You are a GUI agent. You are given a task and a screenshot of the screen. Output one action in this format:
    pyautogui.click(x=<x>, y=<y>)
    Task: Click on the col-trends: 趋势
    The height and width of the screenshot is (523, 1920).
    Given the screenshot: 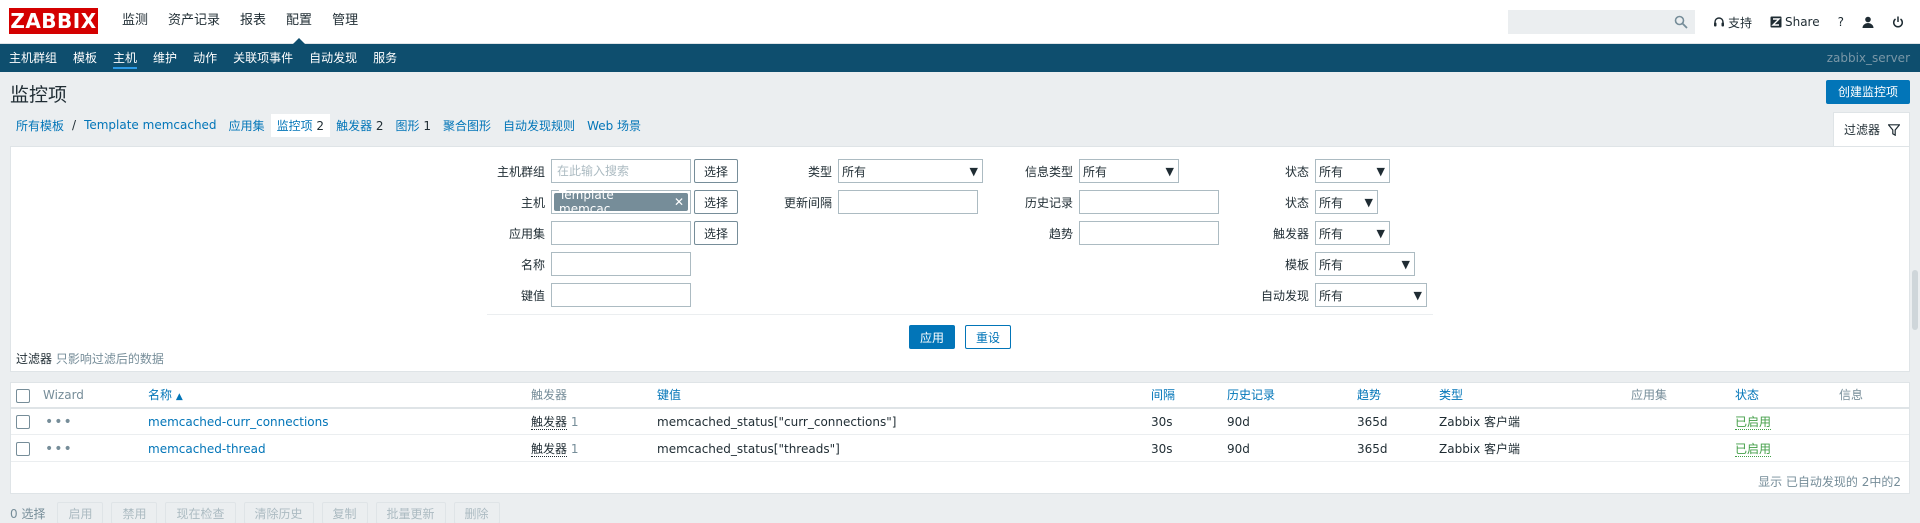 What is the action you would take?
    pyautogui.click(x=1369, y=395)
    